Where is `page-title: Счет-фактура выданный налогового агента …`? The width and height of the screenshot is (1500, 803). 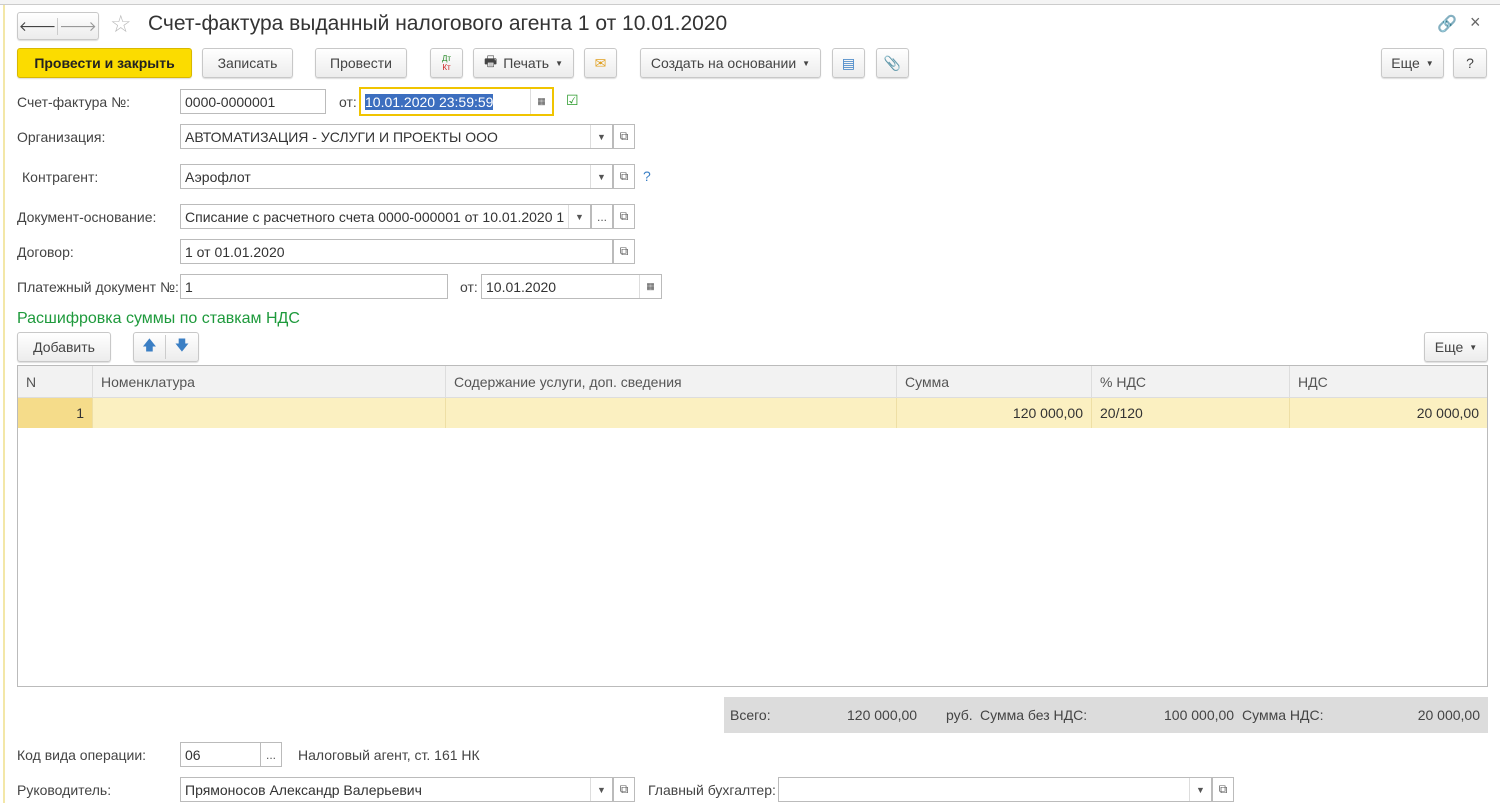 page-title: Счет-фактура выданный налогового агента … is located at coordinates (438, 23).